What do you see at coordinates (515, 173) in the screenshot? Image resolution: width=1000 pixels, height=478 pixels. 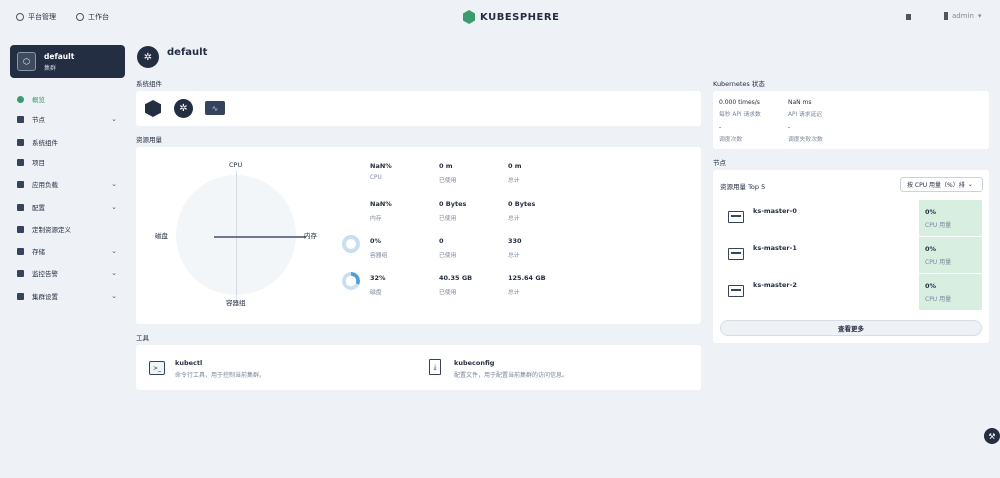 I see `cpu-total-metric: 0 m 总计` at bounding box center [515, 173].